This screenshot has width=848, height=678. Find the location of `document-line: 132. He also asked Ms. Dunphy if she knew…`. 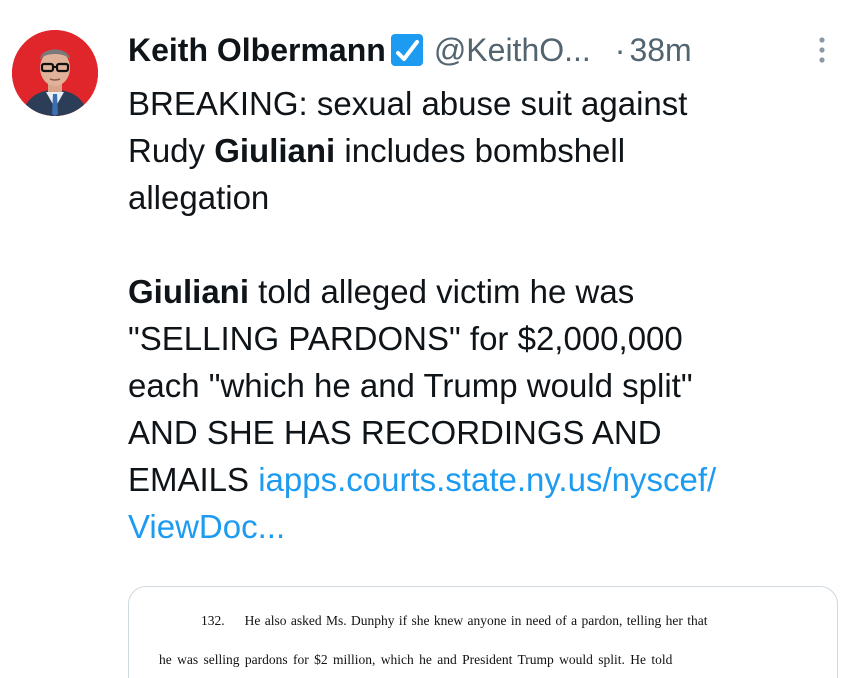

document-line: 132. He also asked Ms. Dunphy if she knew… is located at coordinates (454, 621).